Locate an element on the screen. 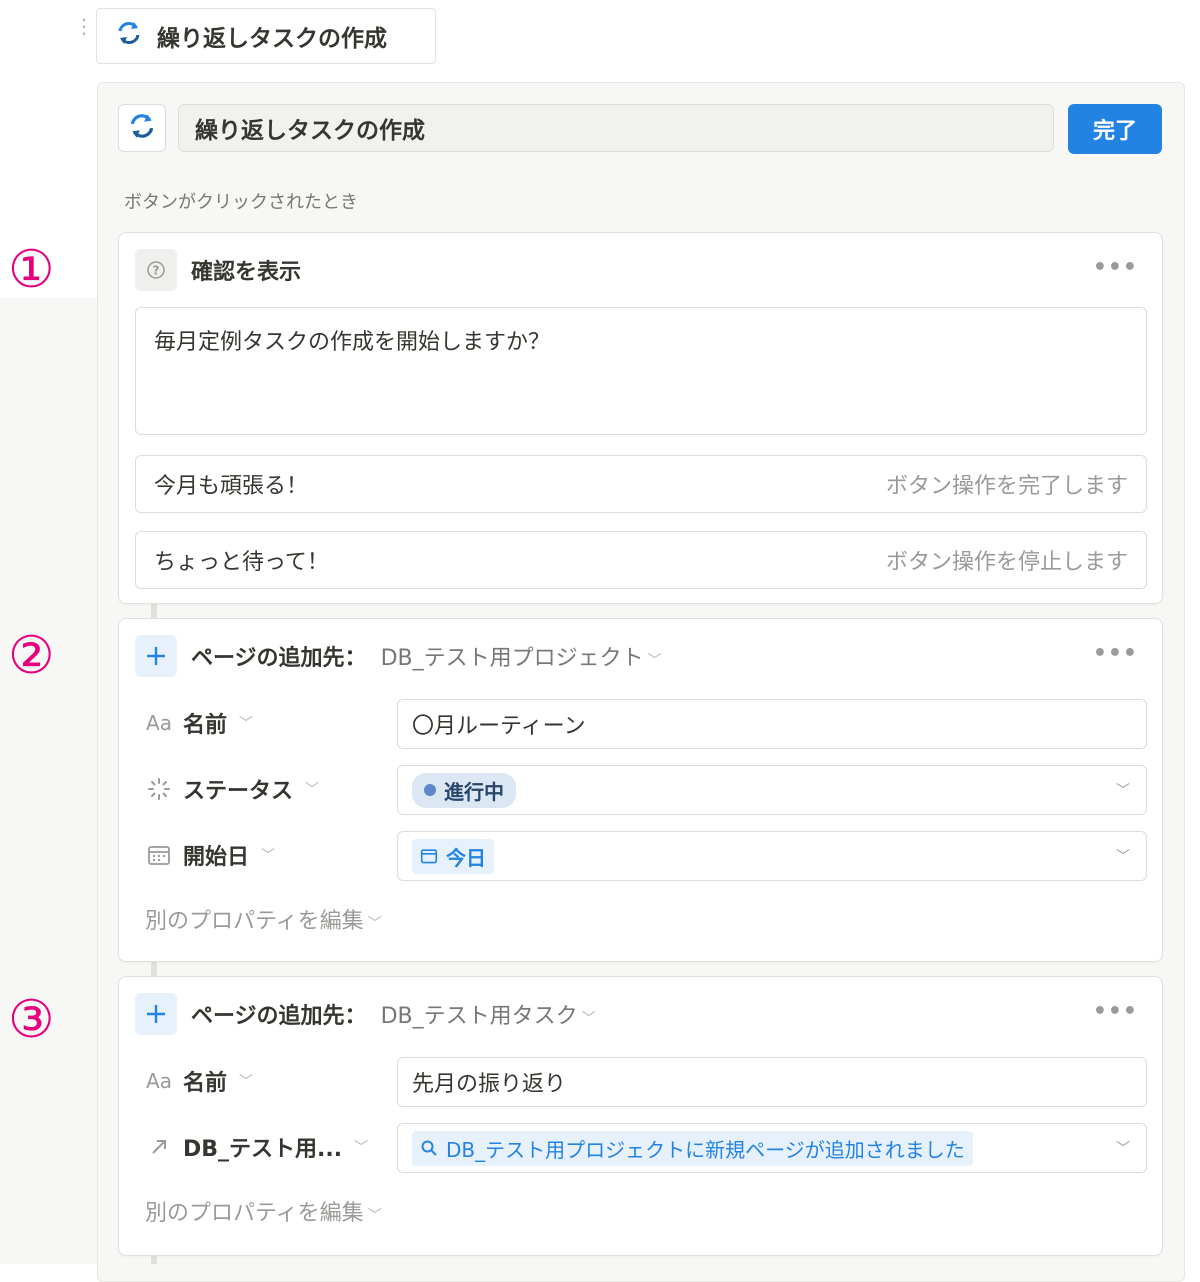 The height and width of the screenshot is (1282, 1200). property-start-date-label: 開始日 ﹀ is located at coordinates (209, 855).